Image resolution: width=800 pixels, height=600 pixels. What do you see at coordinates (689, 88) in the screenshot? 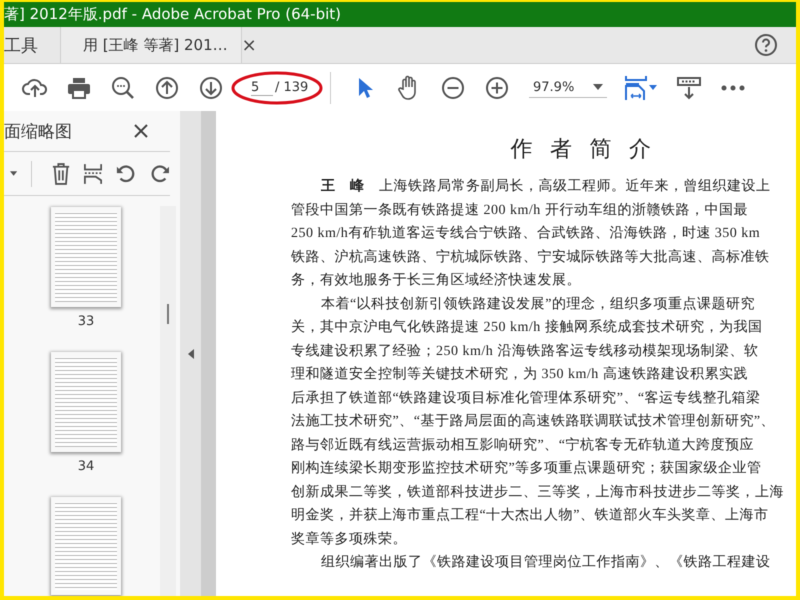
I see `scroll-mode-icon` at bounding box center [689, 88].